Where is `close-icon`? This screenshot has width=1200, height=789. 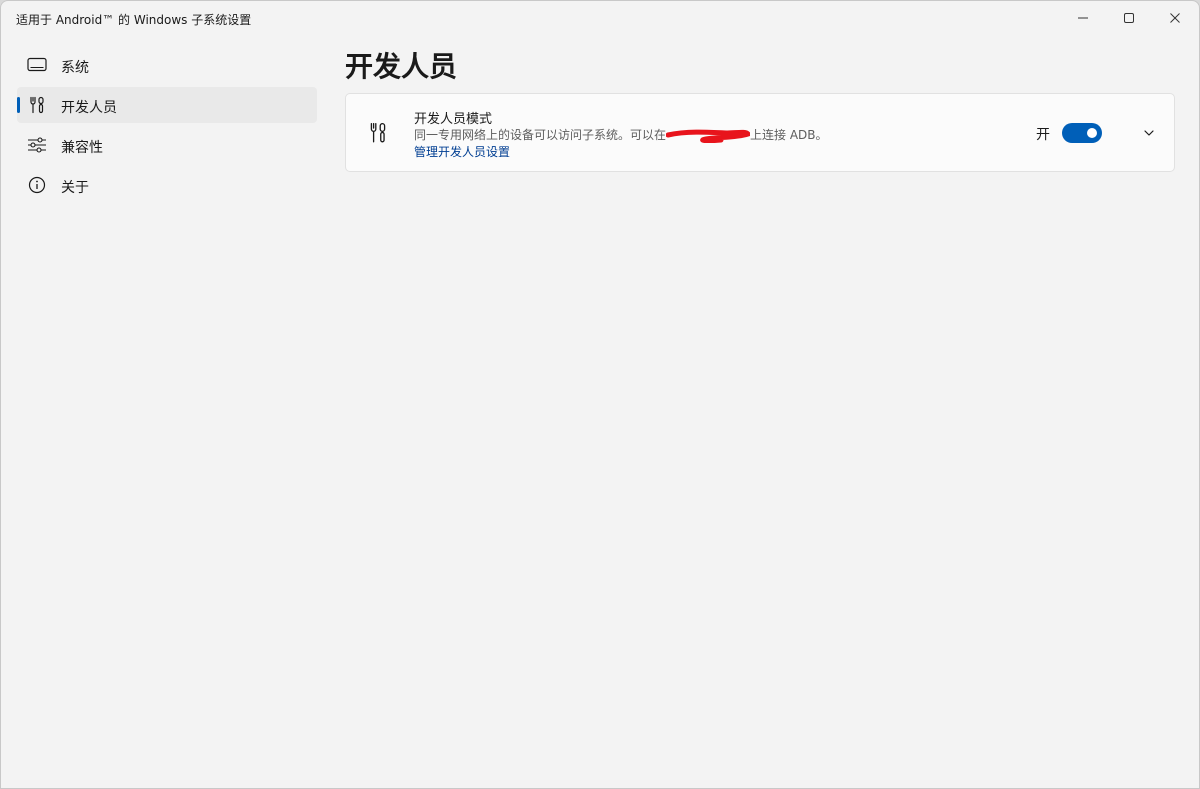
close-icon is located at coordinates (1175, 18).